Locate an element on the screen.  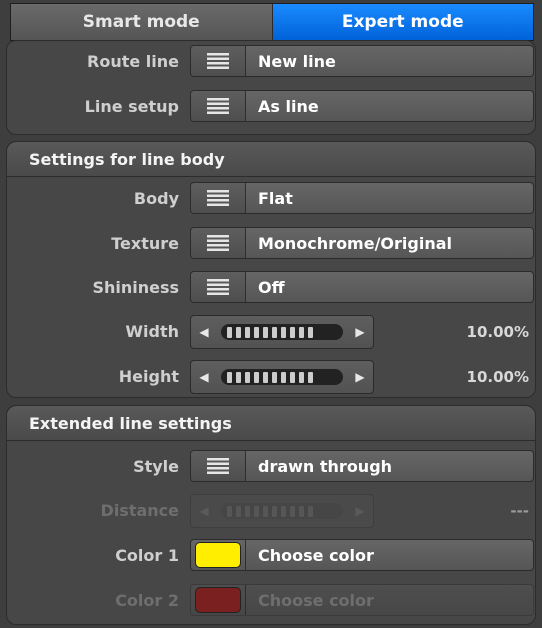
shininess-label: Shininess is located at coordinates (135, 287).